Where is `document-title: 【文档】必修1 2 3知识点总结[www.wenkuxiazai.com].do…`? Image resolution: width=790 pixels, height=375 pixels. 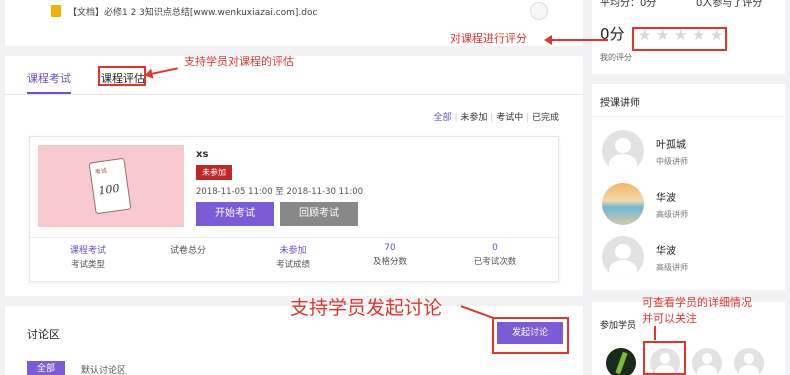 document-title: 【文档】必修1 2 3知识点总结[www.wenkuxiazai.com].do… is located at coordinates (192, 11).